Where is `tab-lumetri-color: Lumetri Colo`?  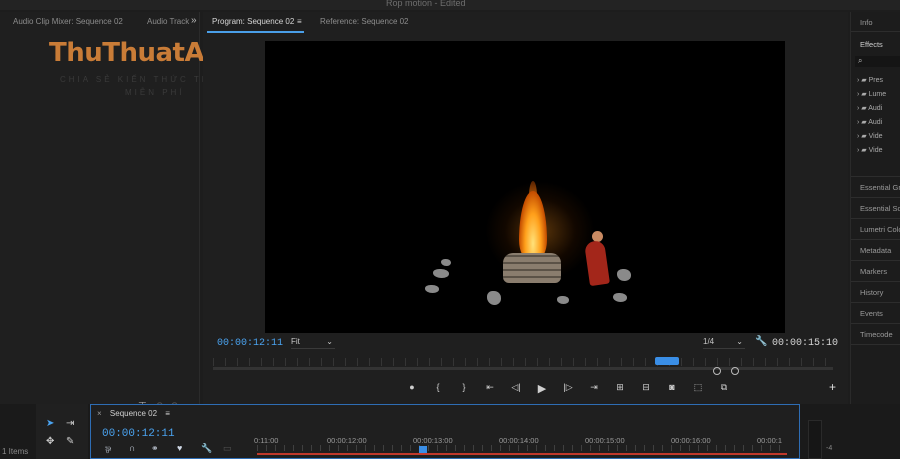 tab-lumetri-color: Lumetri Colo is located at coordinates (880, 229).